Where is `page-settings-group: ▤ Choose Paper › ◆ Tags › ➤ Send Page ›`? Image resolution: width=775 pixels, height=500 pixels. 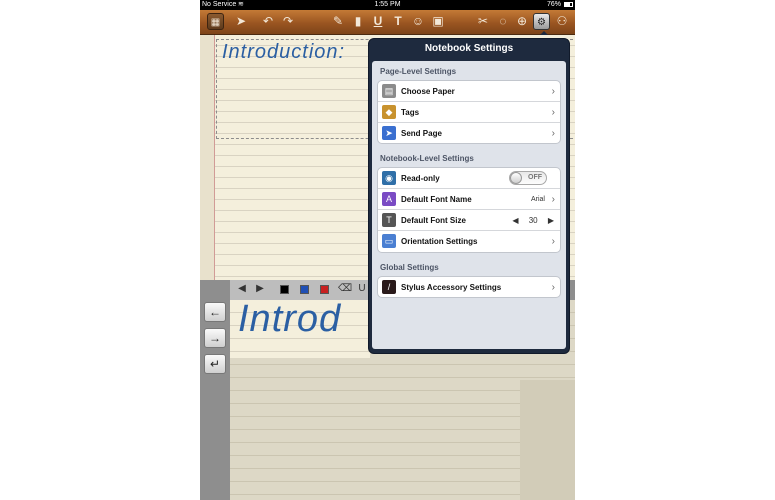 page-settings-group: ▤ Choose Paper › ◆ Tags › ➤ Send Page › is located at coordinates (469, 112).